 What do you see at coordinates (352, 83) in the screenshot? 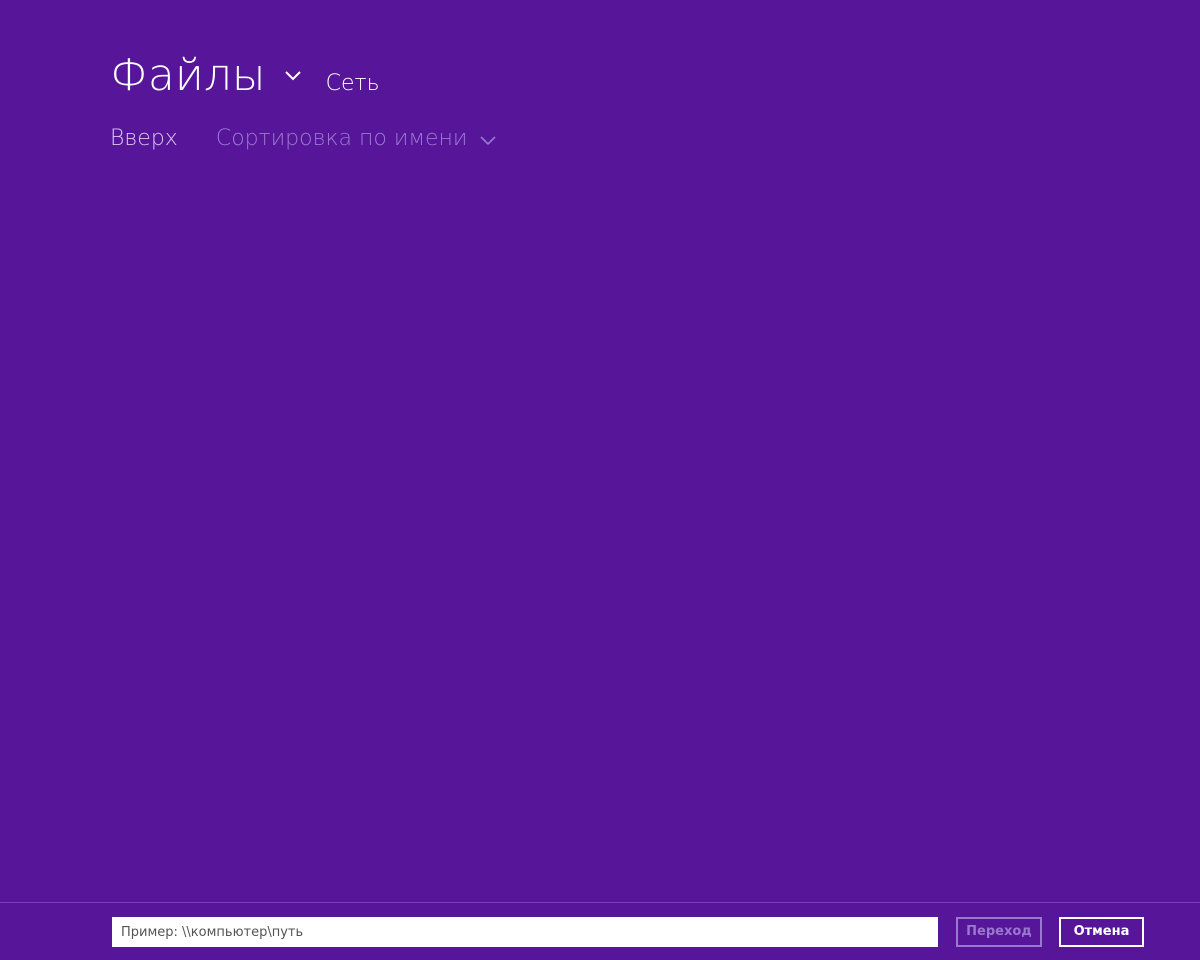
I see `location-label: Сеть` at bounding box center [352, 83].